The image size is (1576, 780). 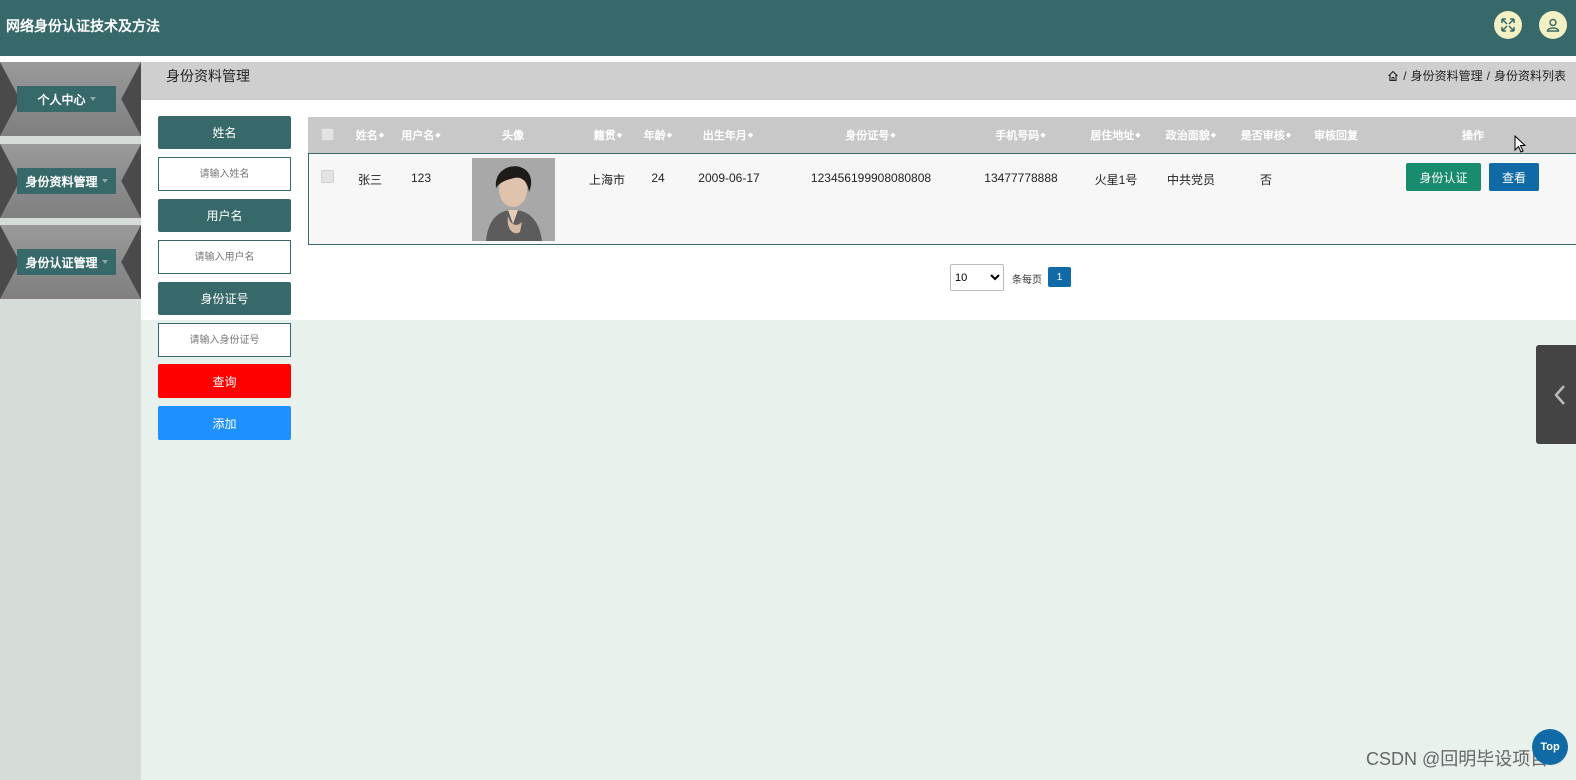 What do you see at coordinates (327, 176) in the screenshot?
I see `row-checkbox` at bounding box center [327, 176].